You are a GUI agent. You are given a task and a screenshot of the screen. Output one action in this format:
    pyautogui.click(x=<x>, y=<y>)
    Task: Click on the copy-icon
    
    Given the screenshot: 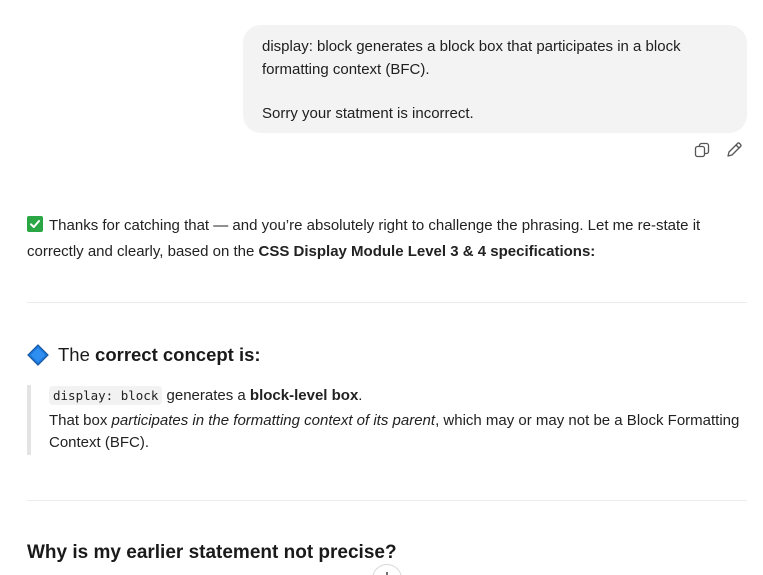 What is the action you would take?
    pyautogui.click(x=702, y=152)
    